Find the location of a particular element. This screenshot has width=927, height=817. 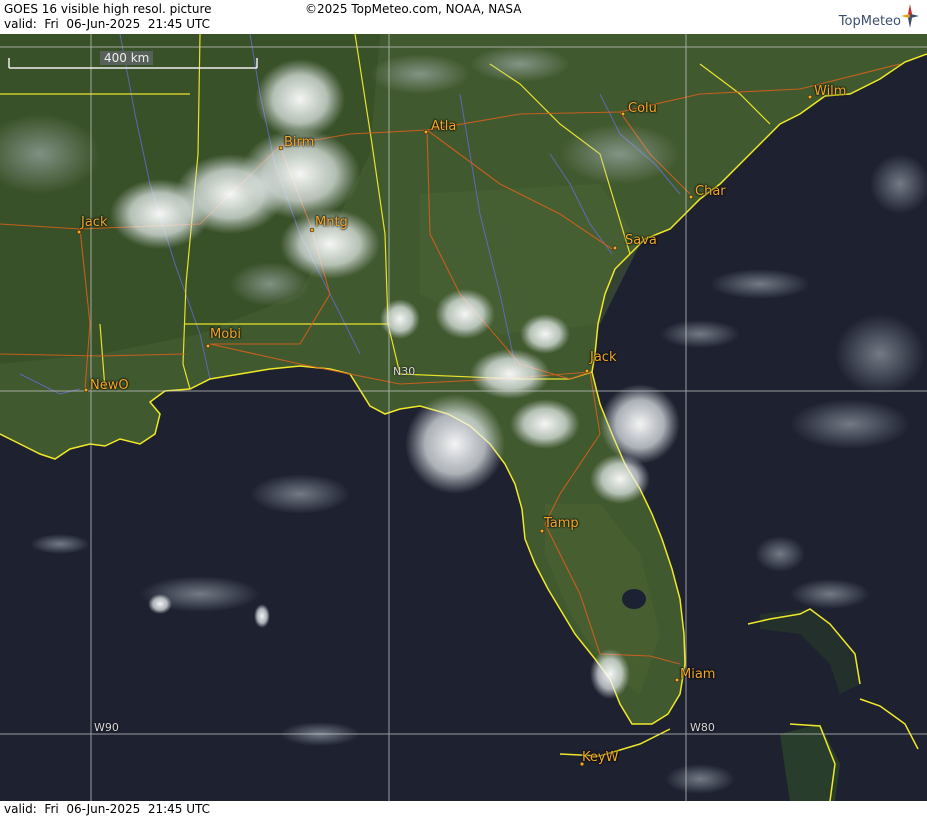

grid-label-w90: W90 is located at coordinates (106, 727).